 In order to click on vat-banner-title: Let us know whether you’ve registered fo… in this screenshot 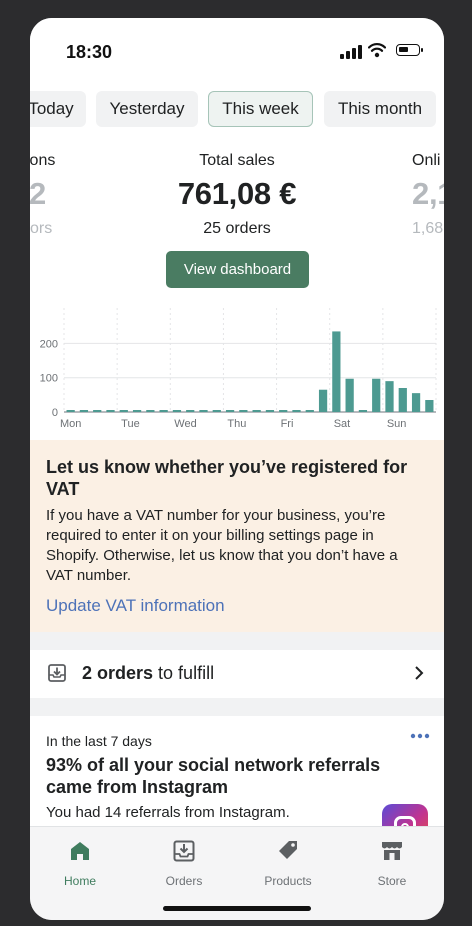, I will do `click(227, 478)`.